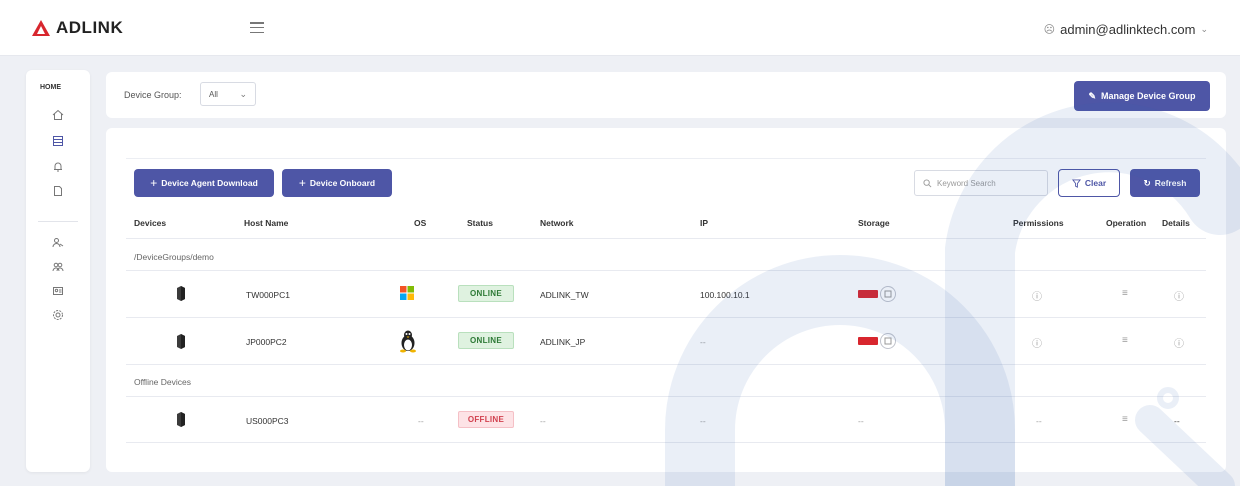 Image resolution: width=1240 pixels, height=486 pixels. Describe the element at coordinates (480, 223) in the screenshot. I see `column-header-status: Status` at that location.